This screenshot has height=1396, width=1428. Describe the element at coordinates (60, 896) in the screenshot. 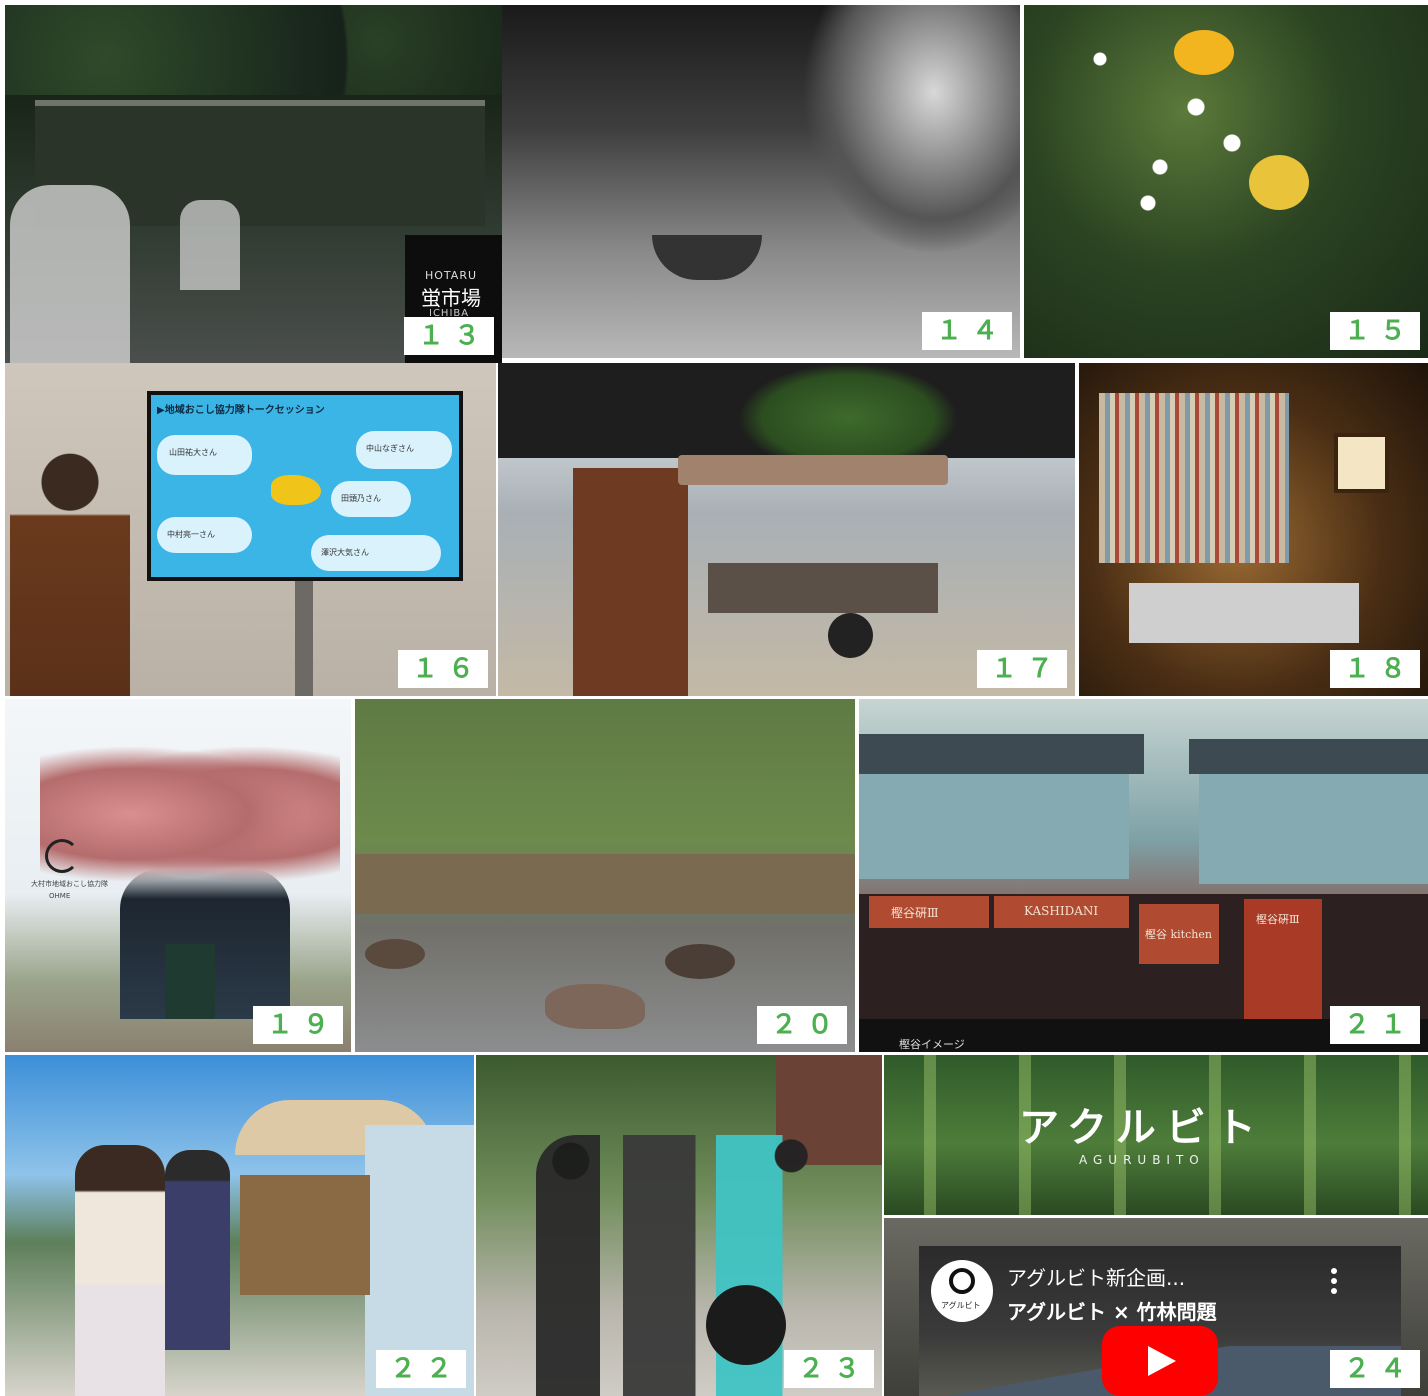

I see `logo-sub: OHME` at that location.